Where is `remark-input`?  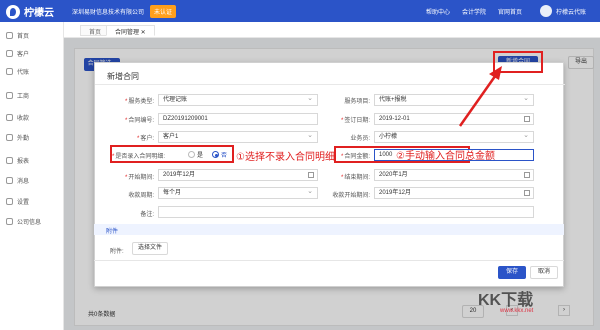 remark-input is located at coordinates (346, 212).